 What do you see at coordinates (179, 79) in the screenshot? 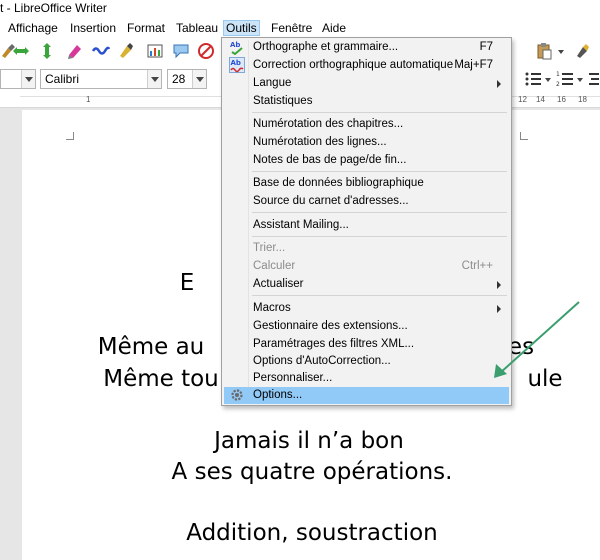
I see `font-size-value: 28` at bounding box center [179, 79].